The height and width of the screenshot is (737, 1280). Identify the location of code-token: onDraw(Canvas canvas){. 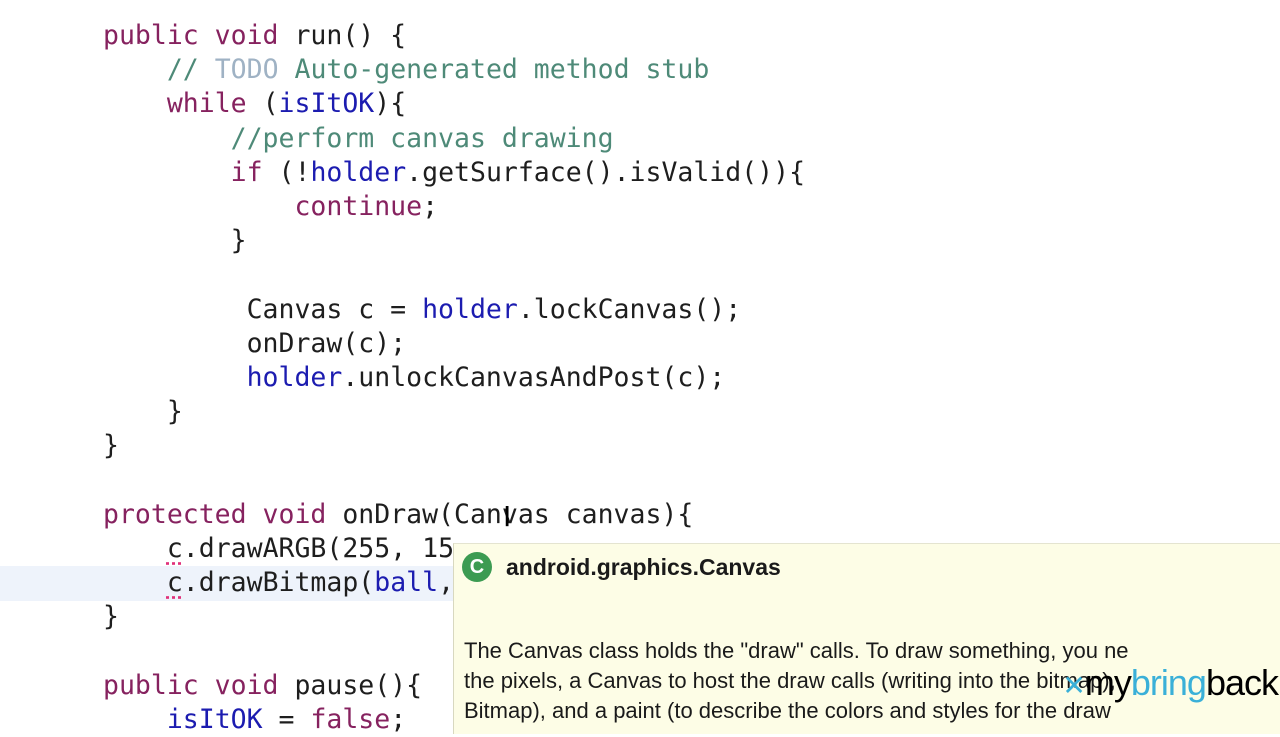
(518, 514).